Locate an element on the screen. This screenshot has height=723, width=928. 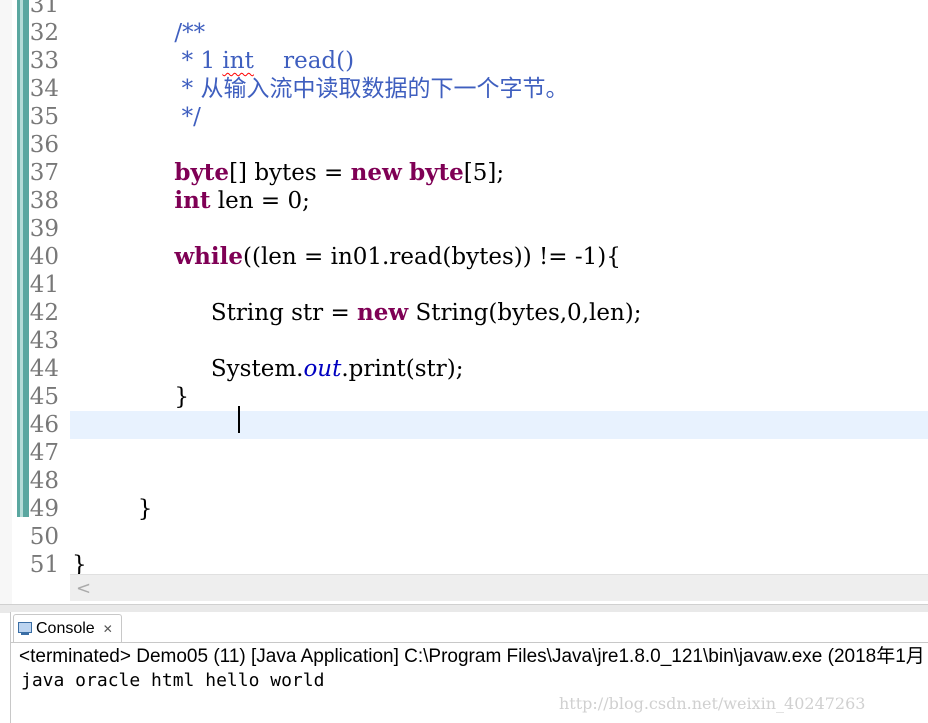
code-text: int len = 0; is located at coordinates (190, 201).